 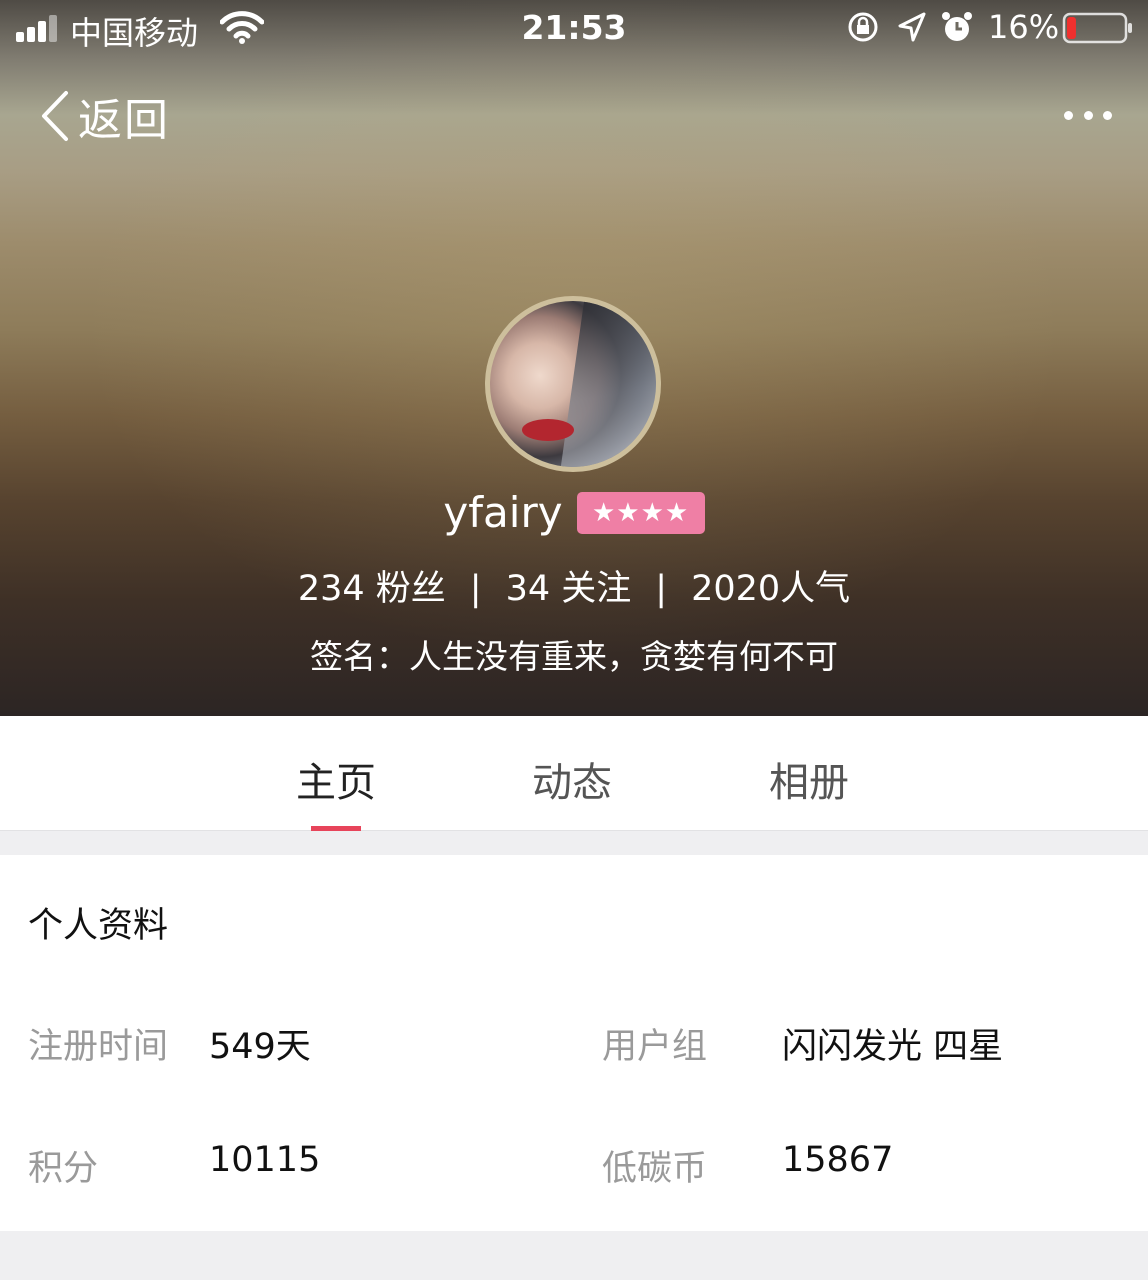 I want to click on user-level-badge: ★★★★, so click(x=640, y=512).